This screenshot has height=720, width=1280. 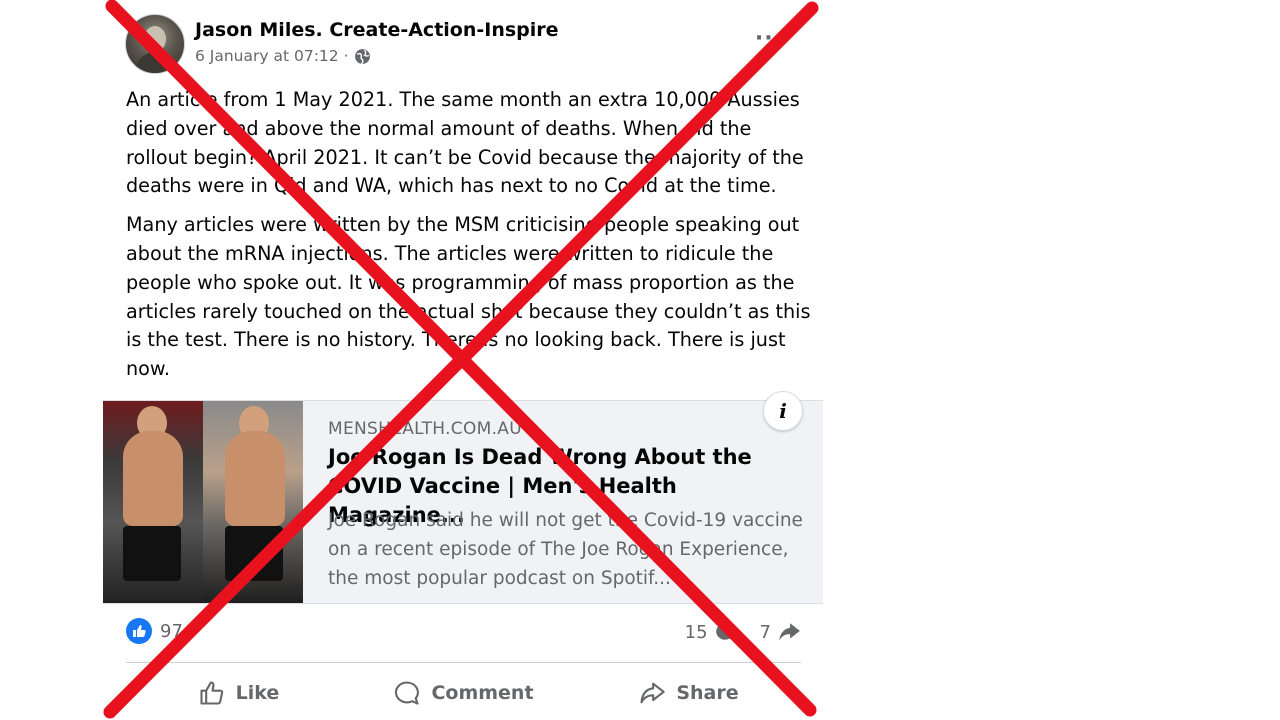 I want to click on share-icon, so click(x=653, y=693).